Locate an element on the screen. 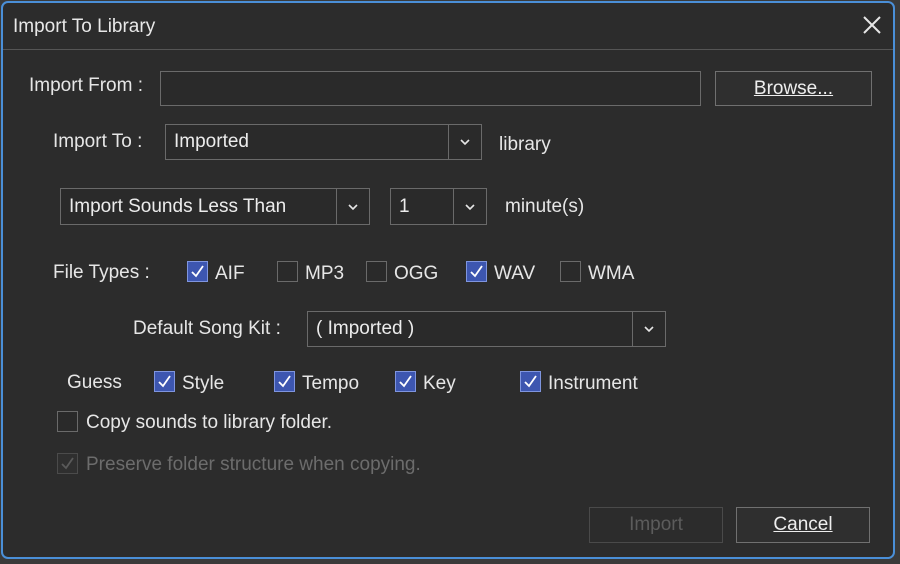 The height and width of the screenshot is (564, 900). guess-label: Guess is located at coordinates (94, 382).